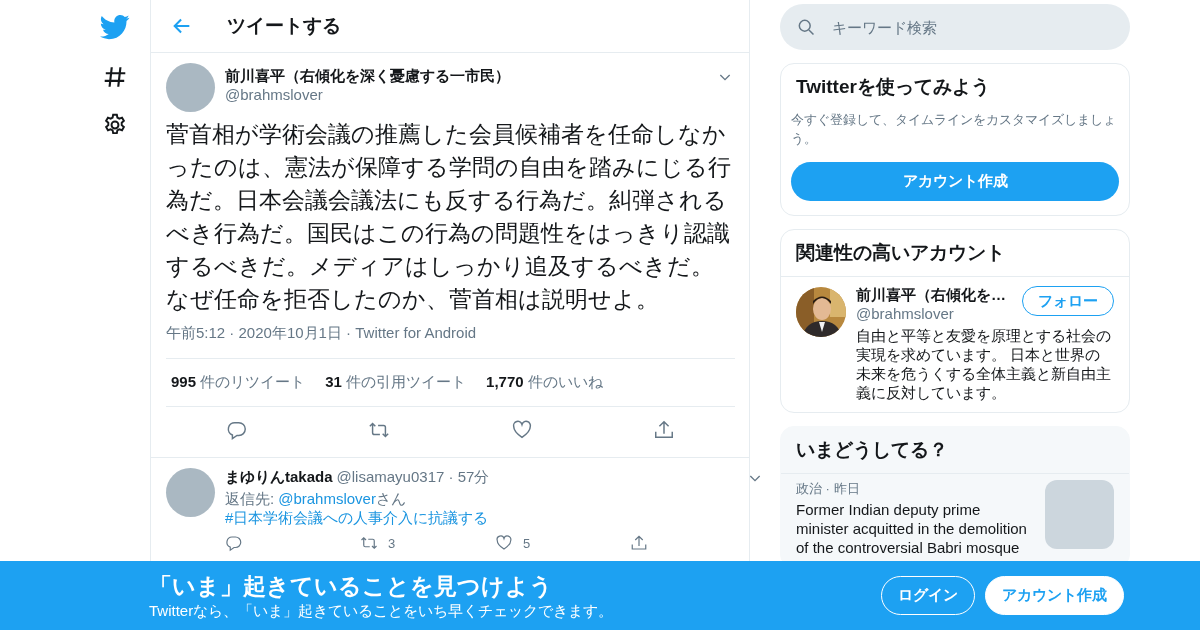 This screenshot has height=630, width=1200. I want to click on thumbnail, so click(1079, 514).